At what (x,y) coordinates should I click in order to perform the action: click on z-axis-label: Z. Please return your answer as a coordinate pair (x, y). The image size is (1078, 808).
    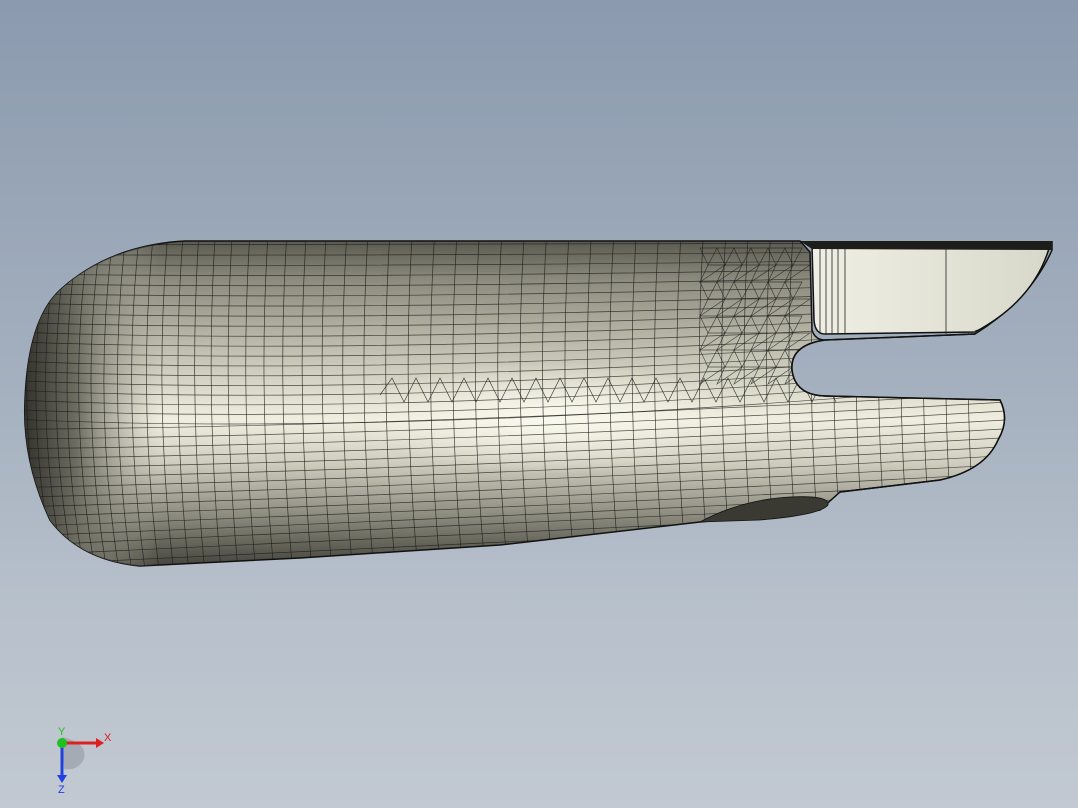
    Looking at the image, I should click on (61, 789).